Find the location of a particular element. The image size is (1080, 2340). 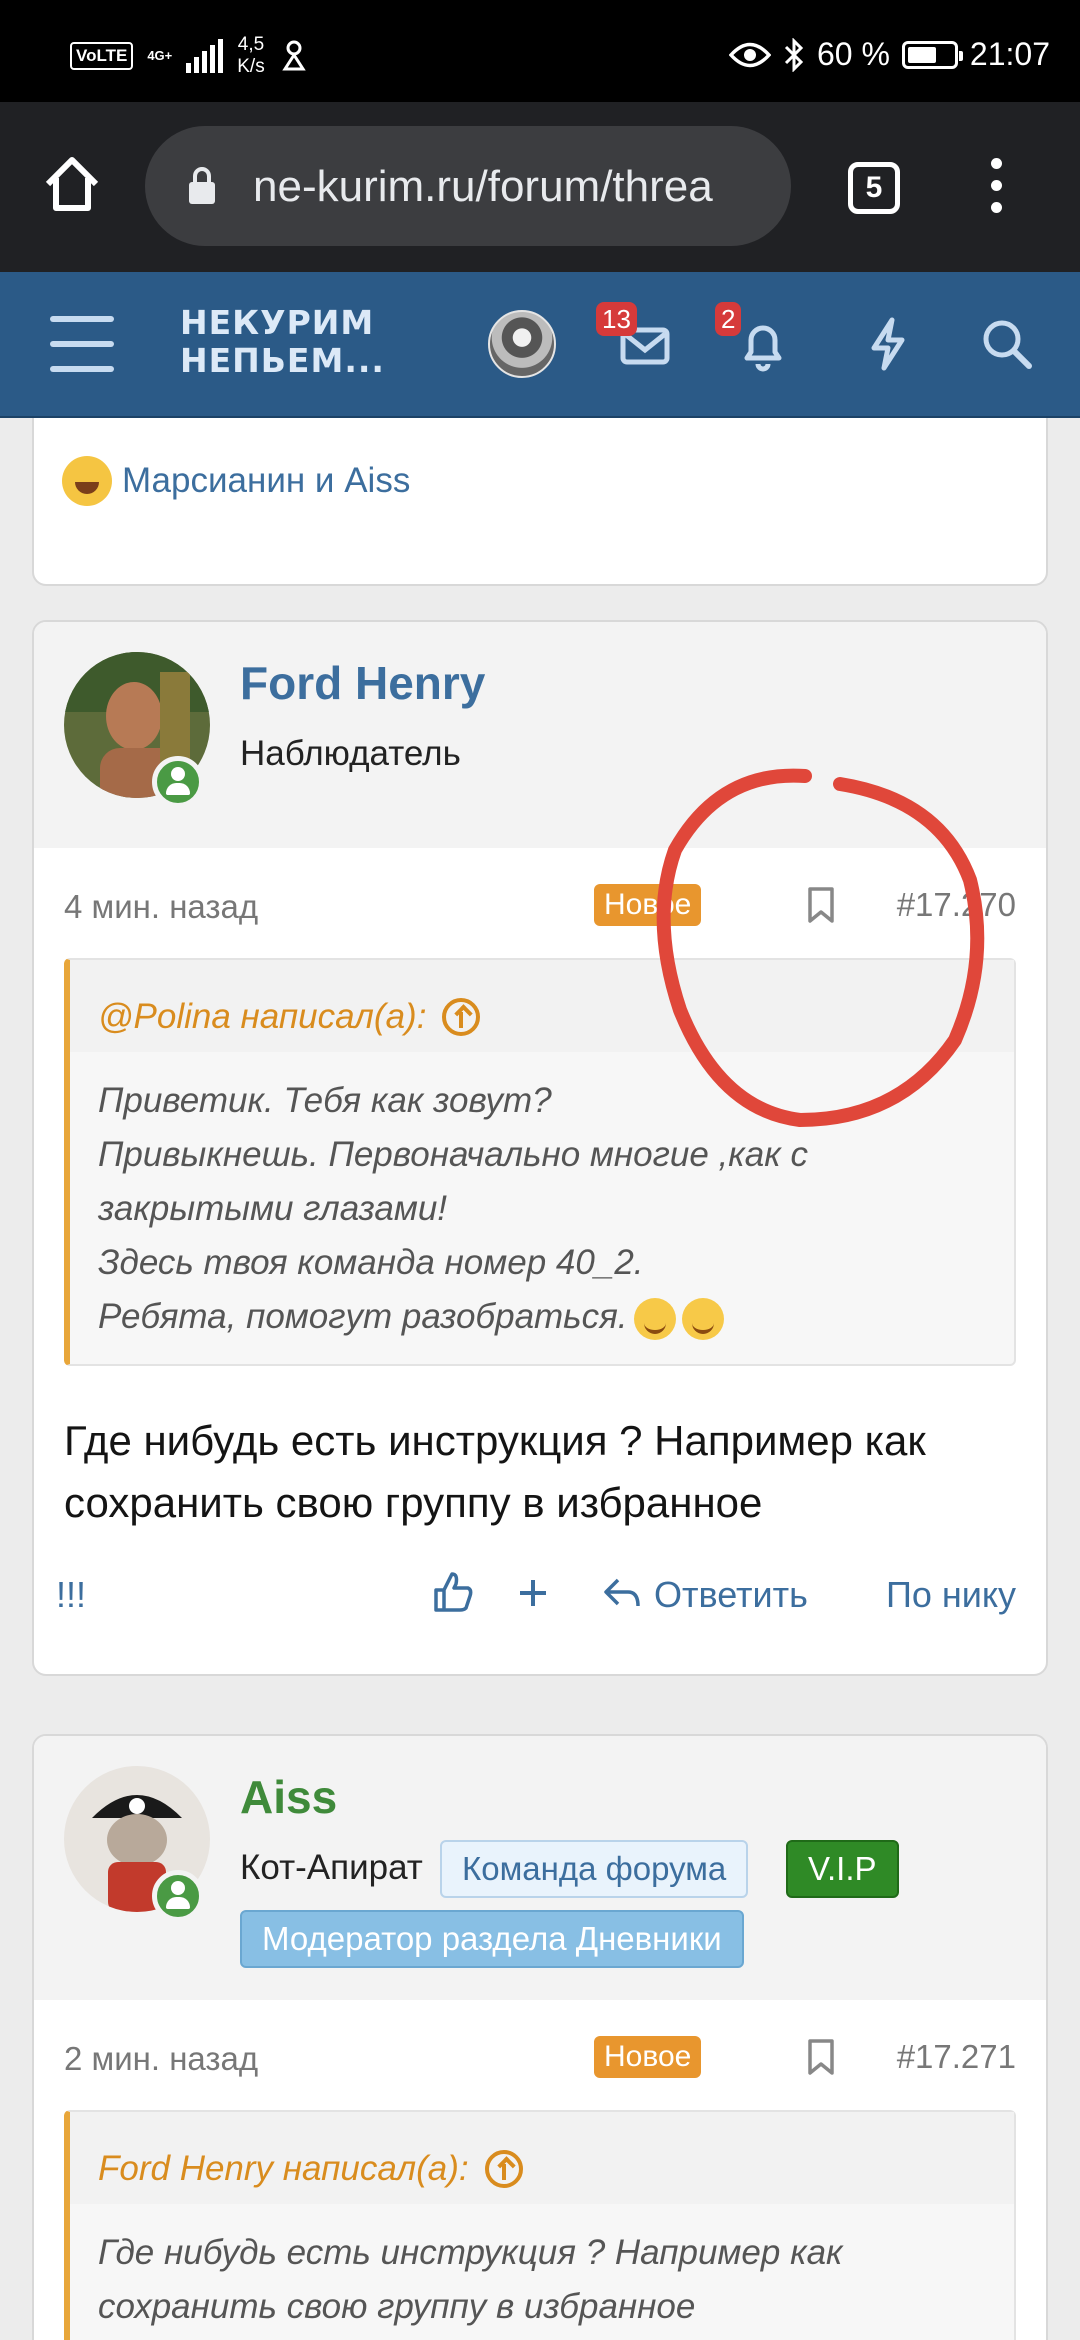

search-icon is located at coordinates (1007, 344).